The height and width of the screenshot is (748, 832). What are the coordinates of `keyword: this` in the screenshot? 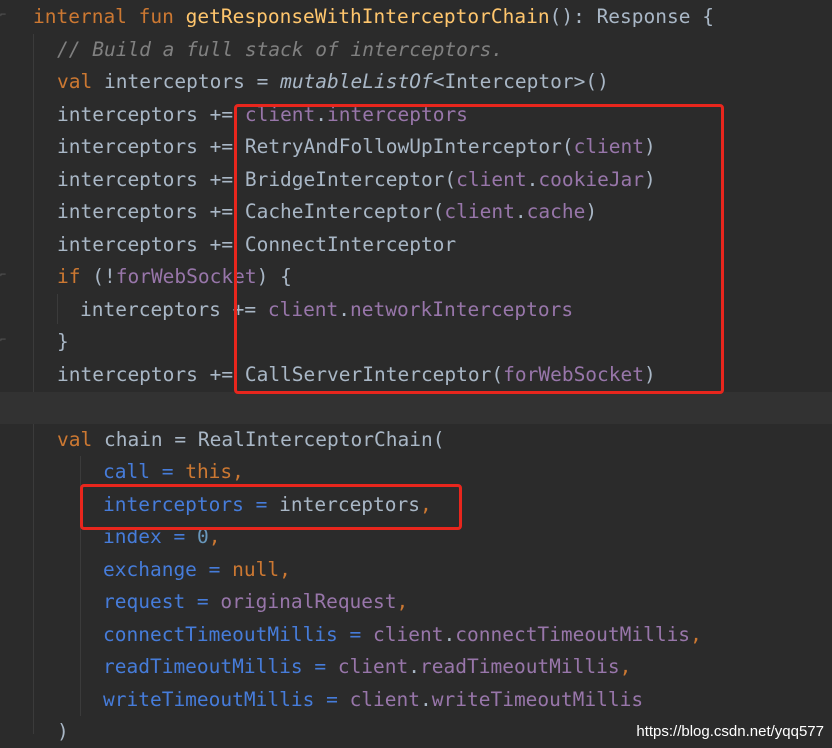 It's located at (209, 471).